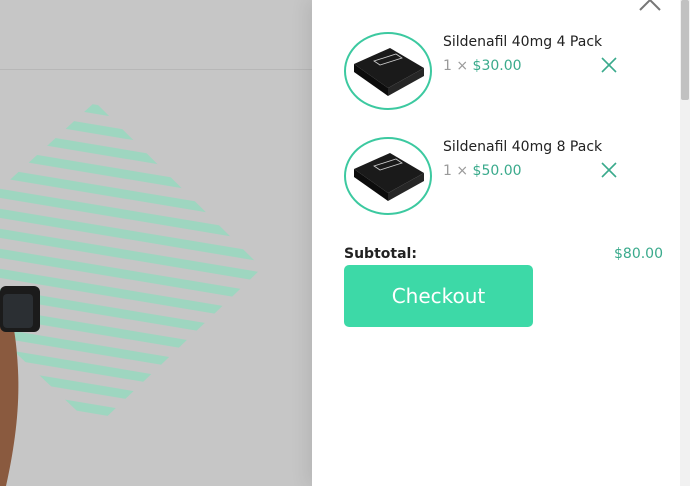 This screenshot has height=486, width=690. What do you see at coordinates (497, 171) in the screenshot?
I see `product-price: $50.00` at bounding box center [497, 171].